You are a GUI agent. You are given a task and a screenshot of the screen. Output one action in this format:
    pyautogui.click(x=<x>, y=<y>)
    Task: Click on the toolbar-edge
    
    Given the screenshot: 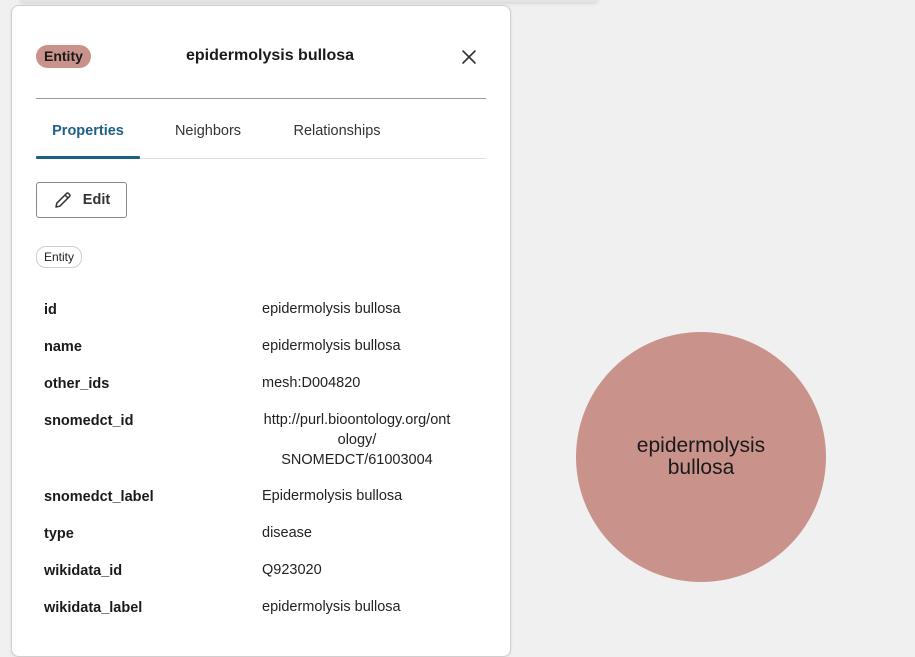 What is the action you would take?
    pyautogui.click(x=309, y=1)
    